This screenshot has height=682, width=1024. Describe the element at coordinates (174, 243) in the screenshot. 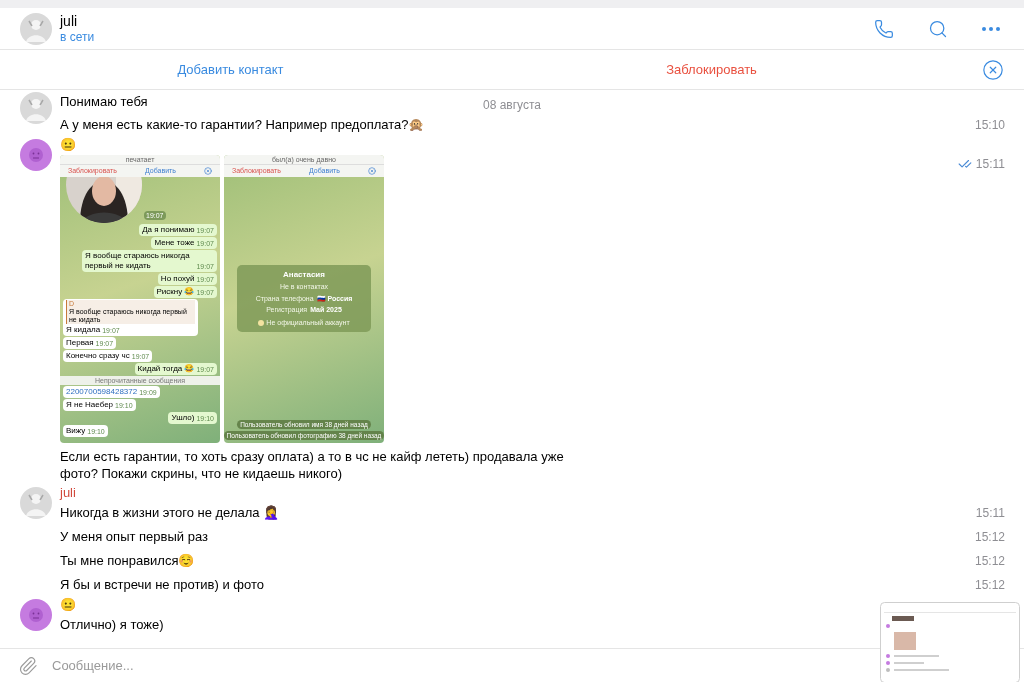

I see `bubble-text: Мене тоже` at that location.